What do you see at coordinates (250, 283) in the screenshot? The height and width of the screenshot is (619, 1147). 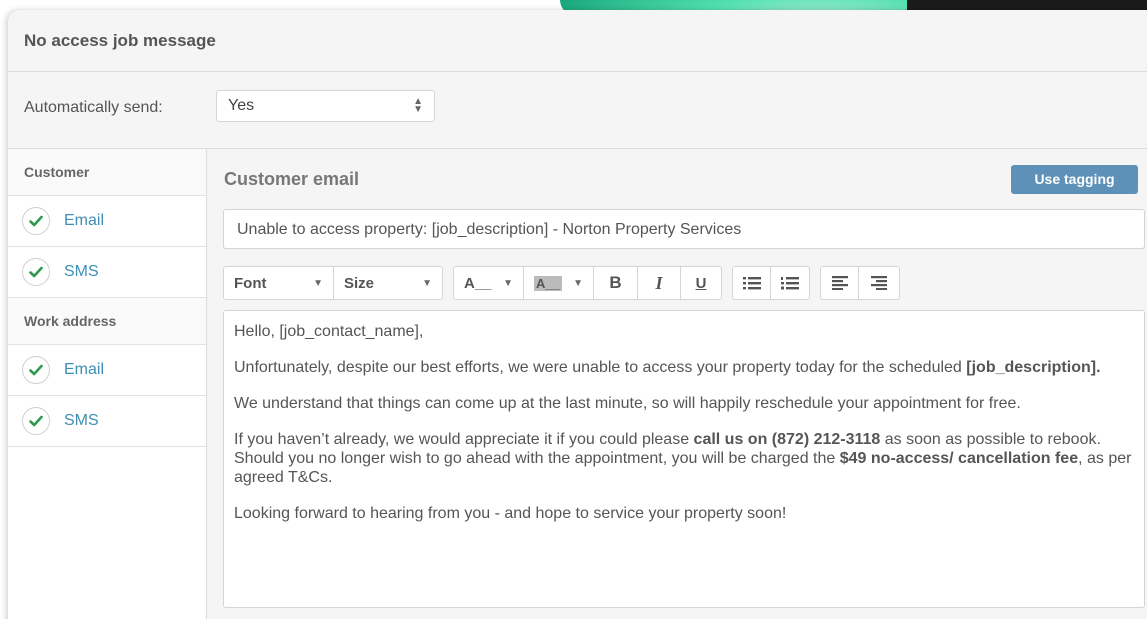 I see `font-dropdown-label: Font` at bounding box center [250, 283].